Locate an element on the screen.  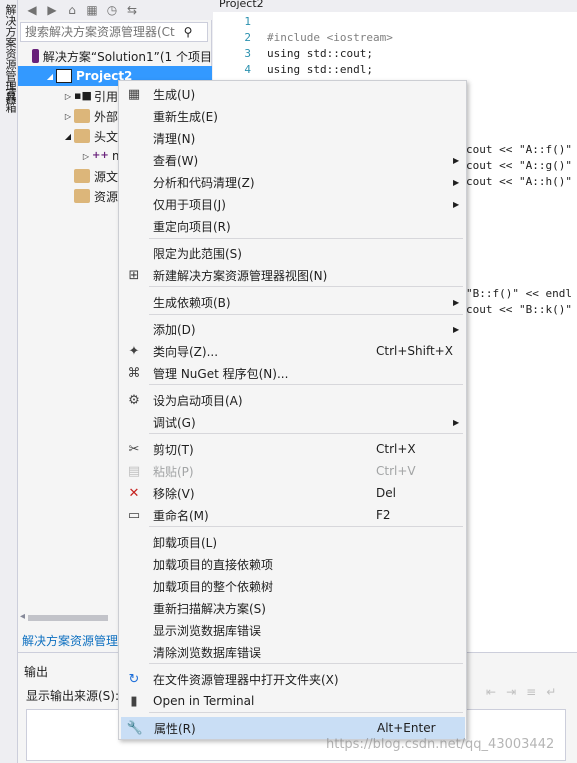
menu-item: 添加(D) ▶ is located at coordinates (293, 329).